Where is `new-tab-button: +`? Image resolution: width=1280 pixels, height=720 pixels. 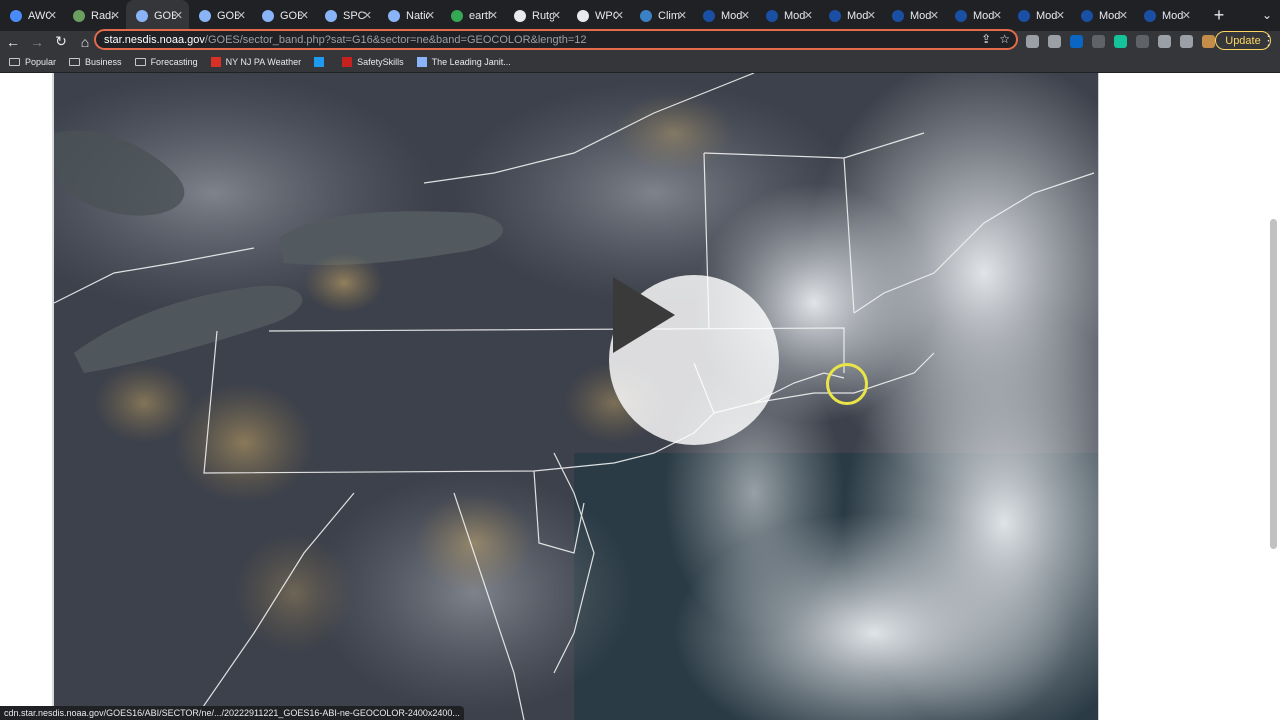
new-tab-button: + is located at coordinates (1219, 15).